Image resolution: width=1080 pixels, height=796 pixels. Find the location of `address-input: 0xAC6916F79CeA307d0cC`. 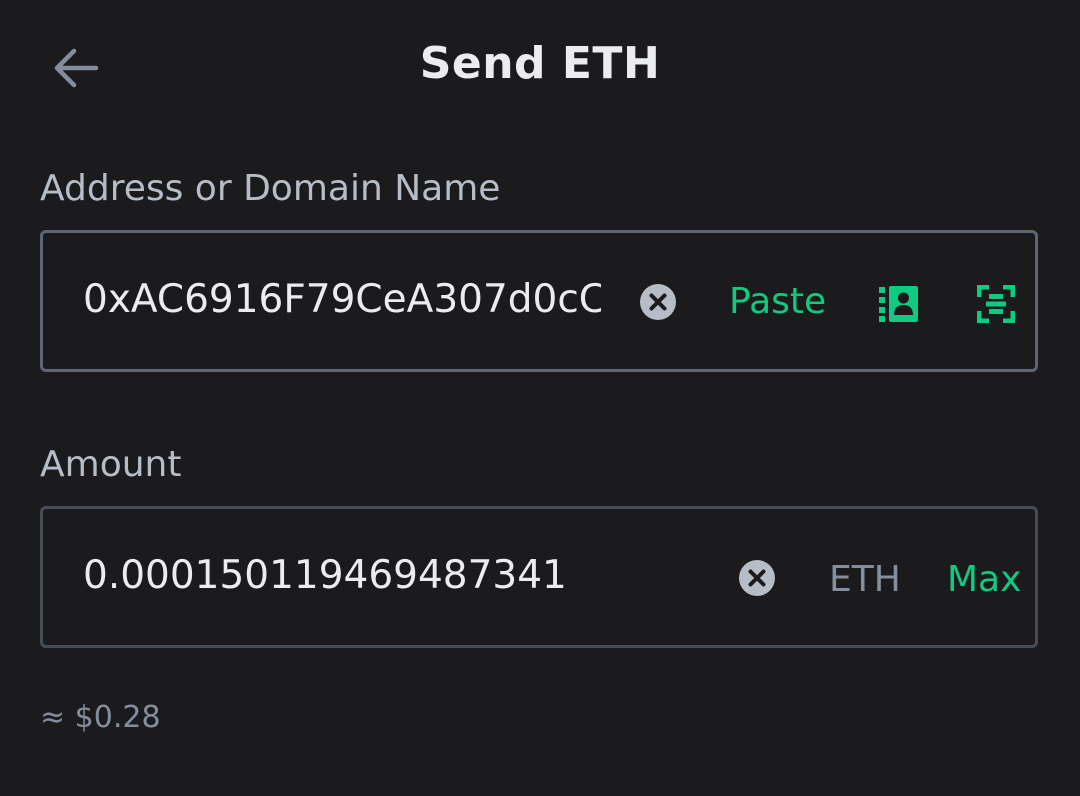

address-input: 0xAC6916F79CeA307d0cC is located at coordinates (342, 299).